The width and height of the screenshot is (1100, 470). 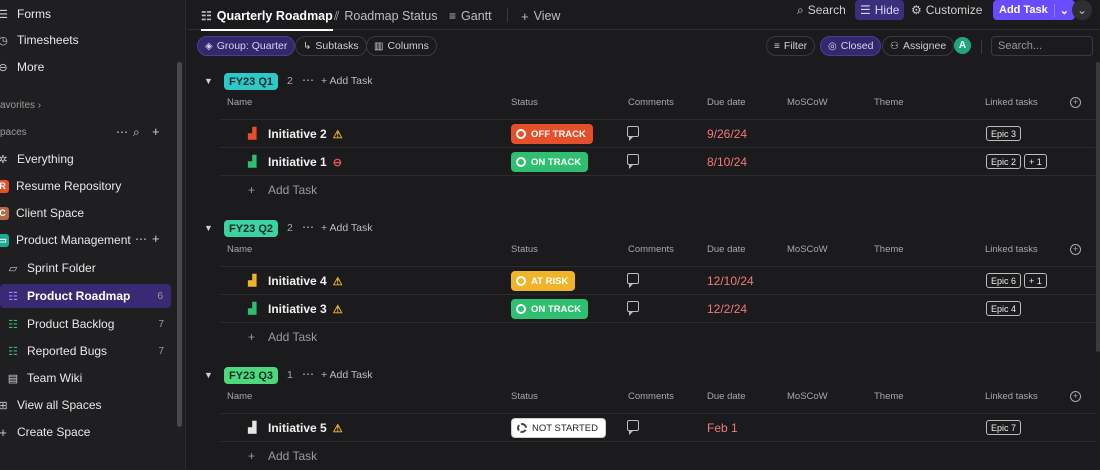 I want to click on sidebar-item-resume-repository: R Resume Repository, so click(x=88, y=186).